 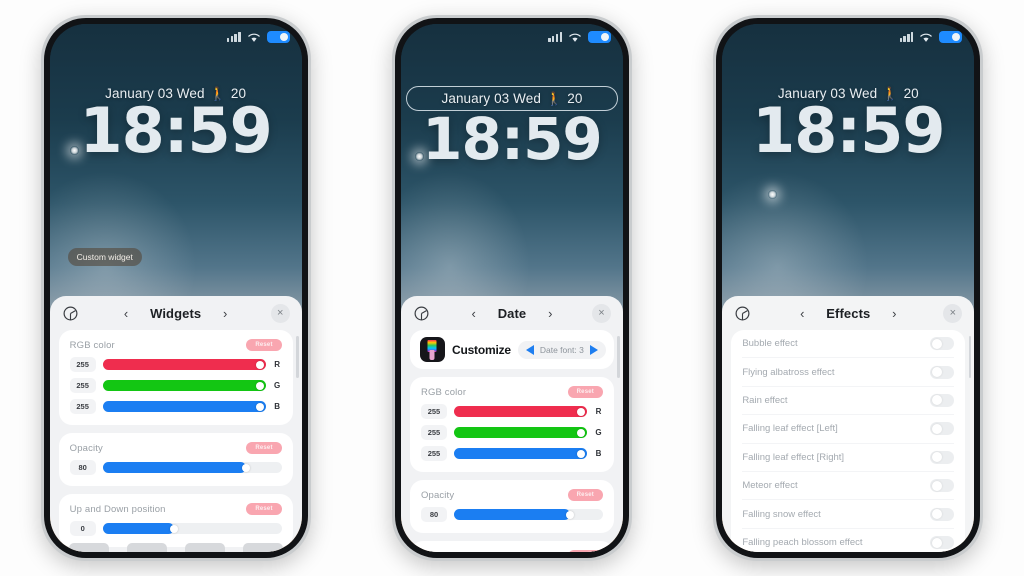 I want to click on panel-title-group: ‹ Date ›, so click(x=512, y=313).